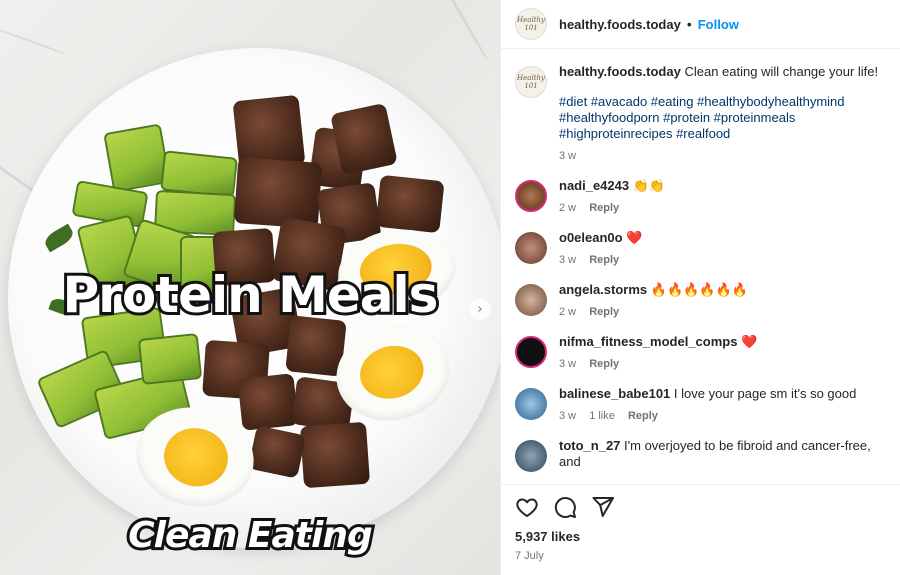 This screenshot has width=900, height=575. What do you see at coordinates (701, 556) in the screenshot?
I see `post-date: 7 July` at bounding box center [701, 556].